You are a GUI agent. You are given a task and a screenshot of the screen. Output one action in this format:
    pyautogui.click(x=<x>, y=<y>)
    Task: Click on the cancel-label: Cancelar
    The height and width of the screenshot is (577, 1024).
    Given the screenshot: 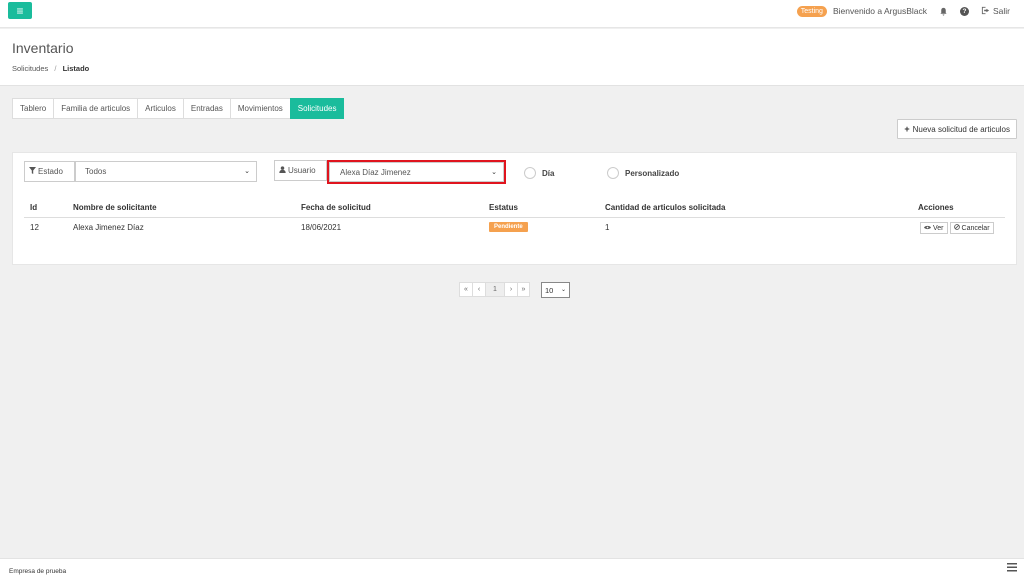 What is the action you would take?
    pyautogui.click(x=975, y=228)
    